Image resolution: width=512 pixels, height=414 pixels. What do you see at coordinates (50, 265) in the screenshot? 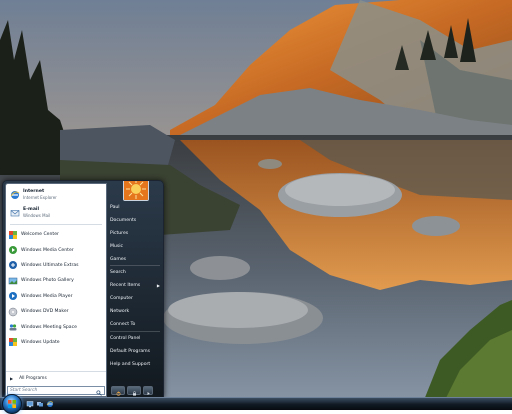
I see `program-label: Windows Ultimate Extras` at bounding box center [50, 265].